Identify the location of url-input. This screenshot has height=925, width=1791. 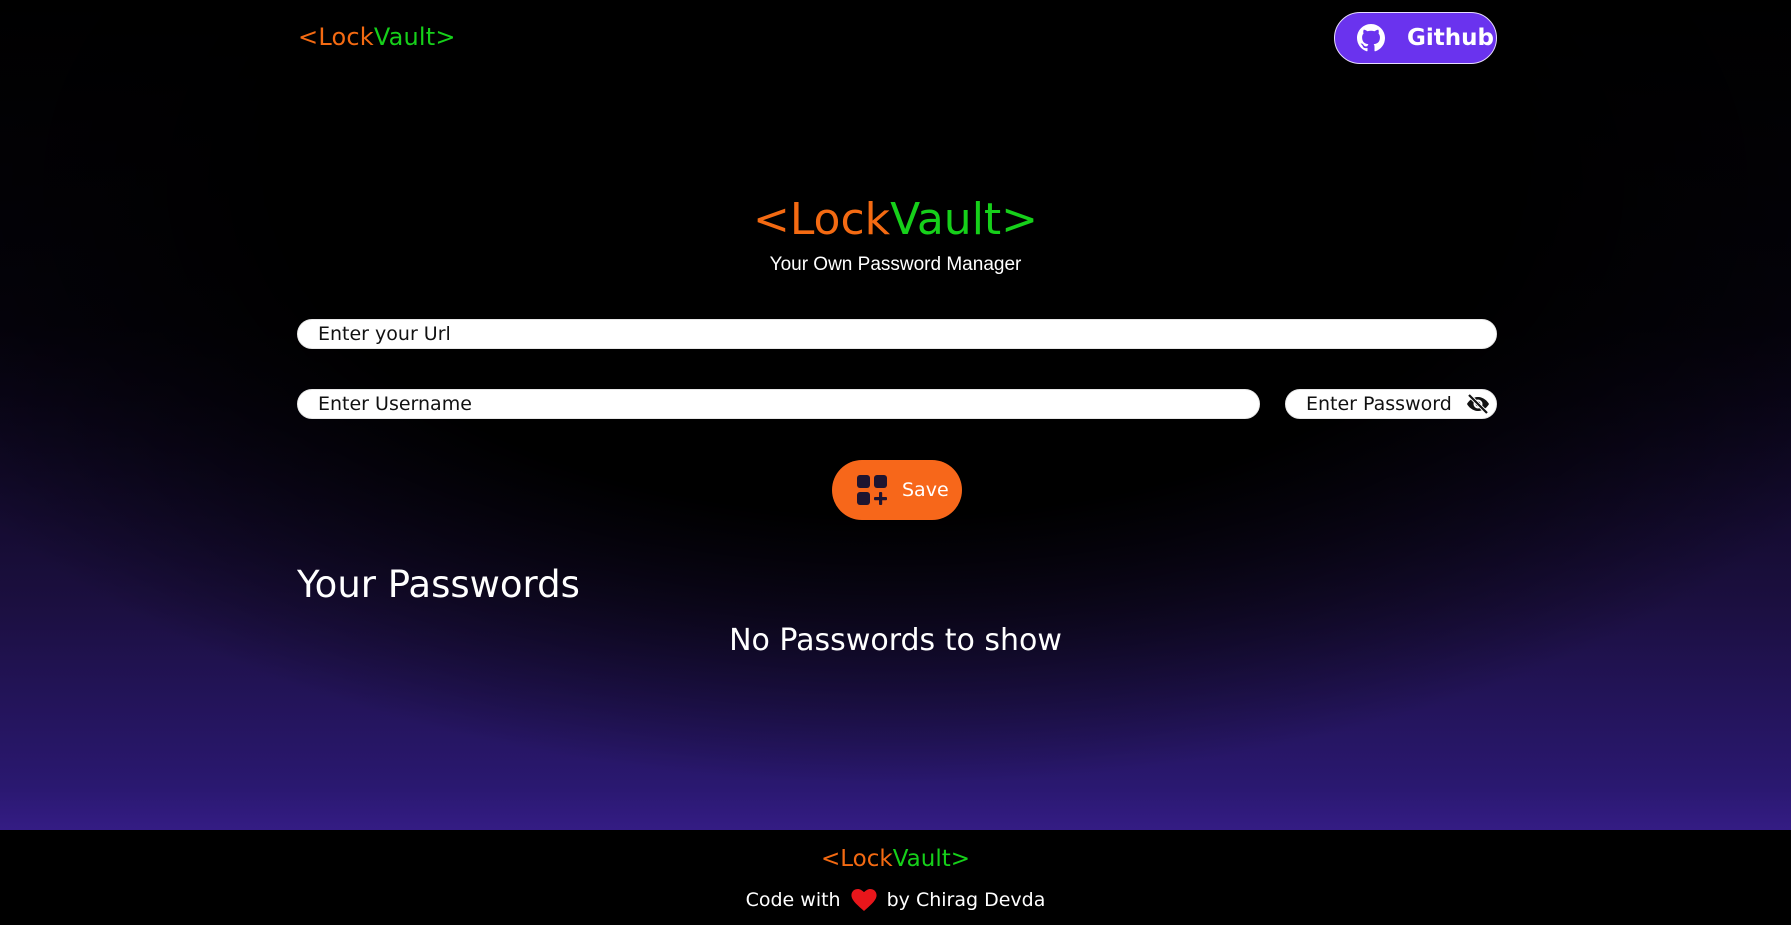
(897, 334).